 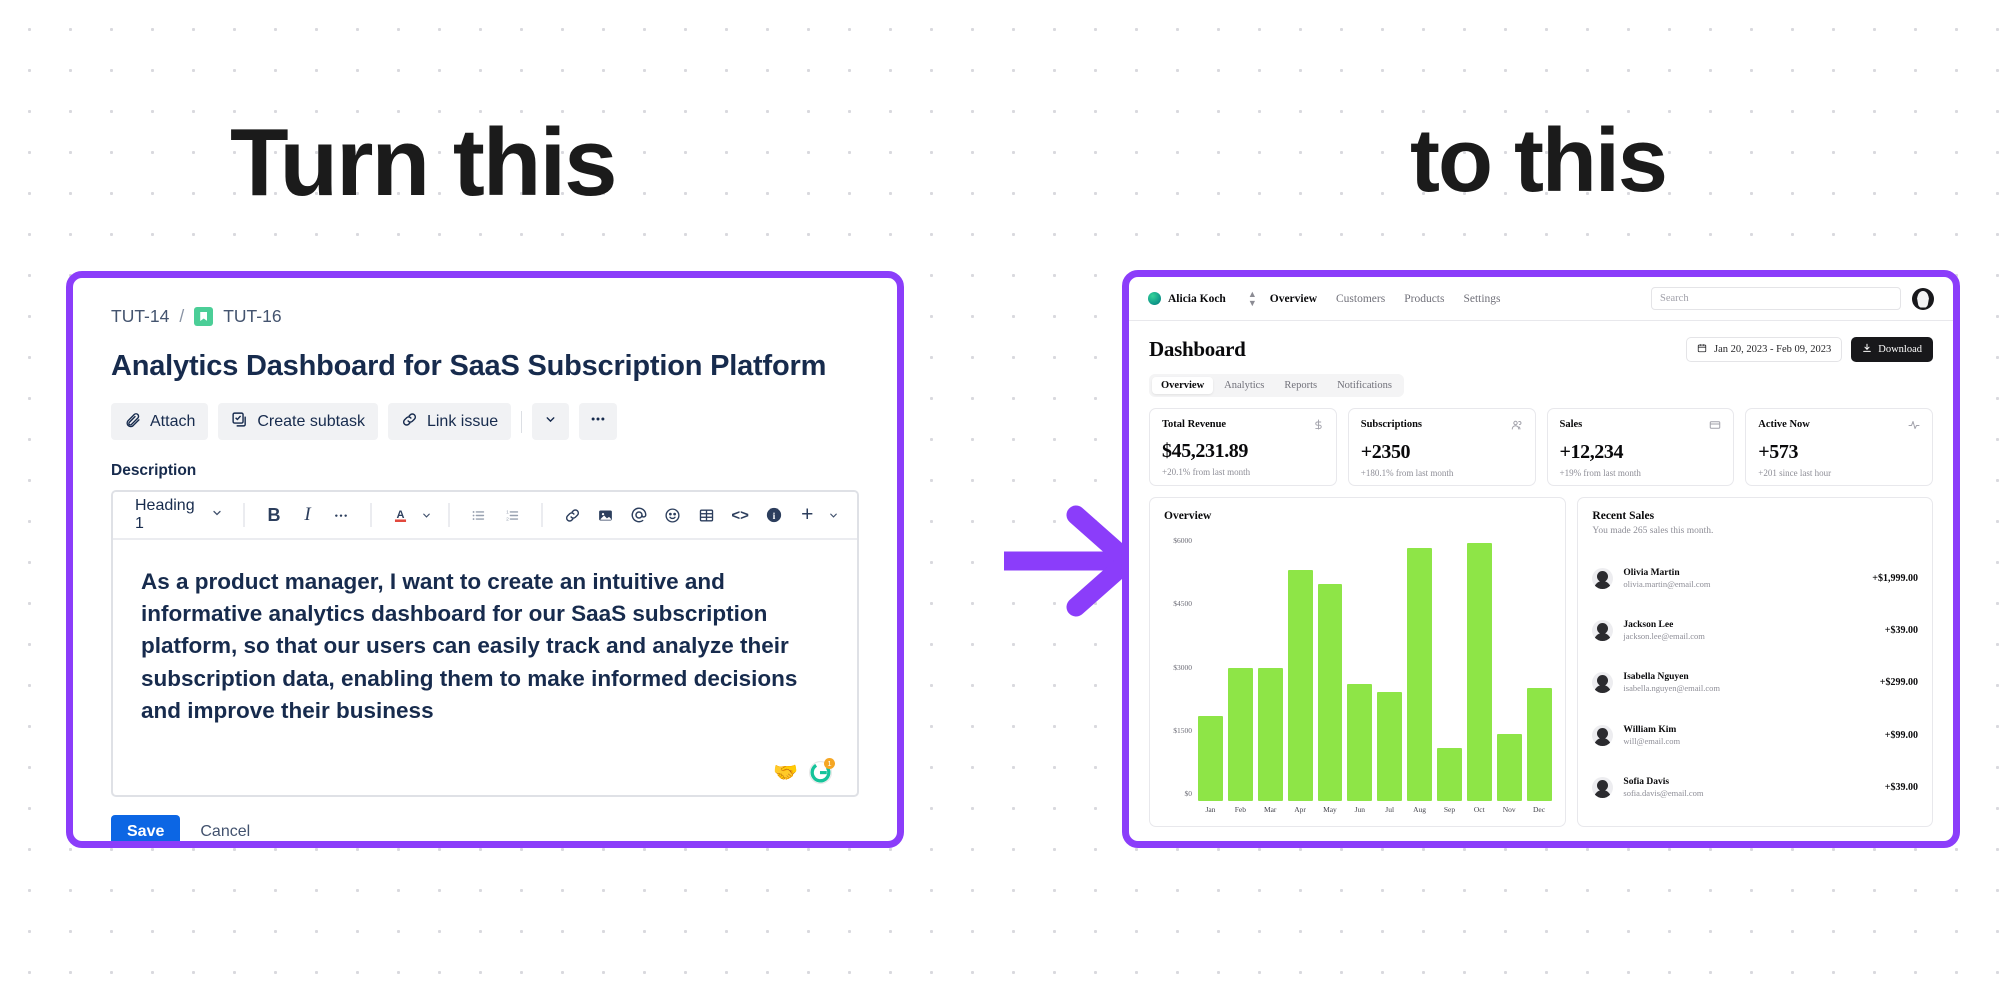 I want to click on code-icon: <>, so click(x=740, y=515).